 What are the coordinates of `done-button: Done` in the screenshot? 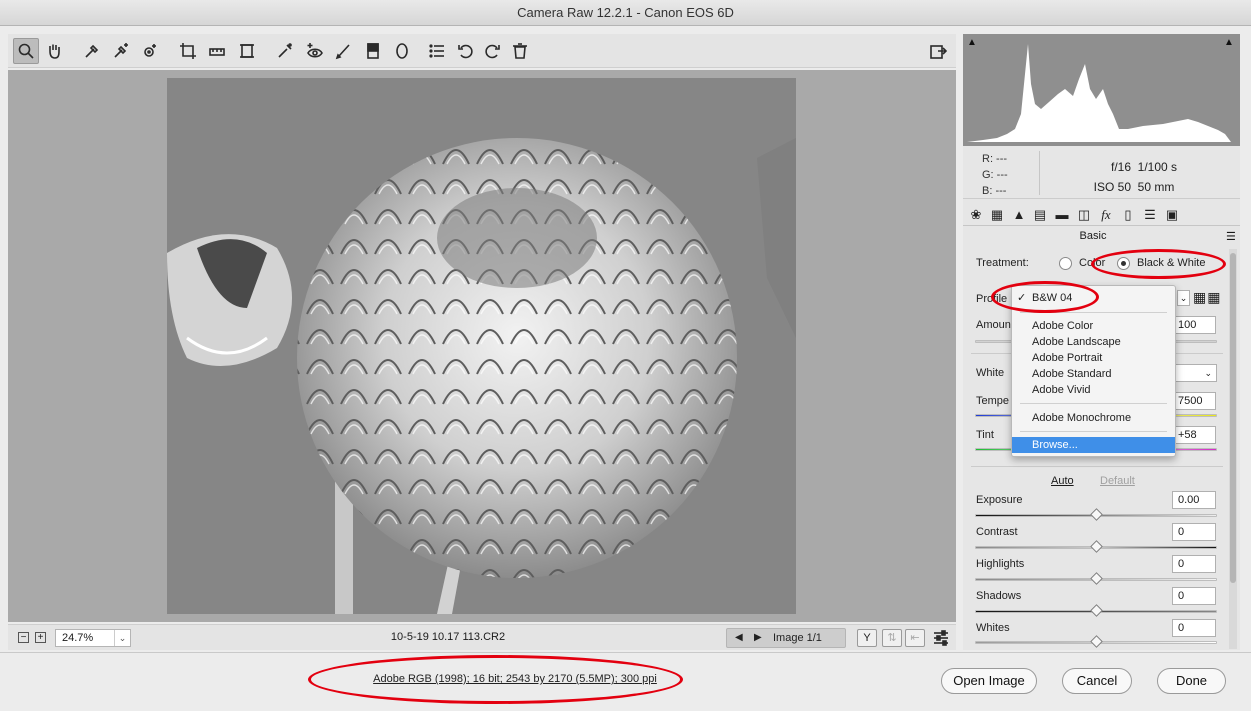 It's located at (1191, 681).